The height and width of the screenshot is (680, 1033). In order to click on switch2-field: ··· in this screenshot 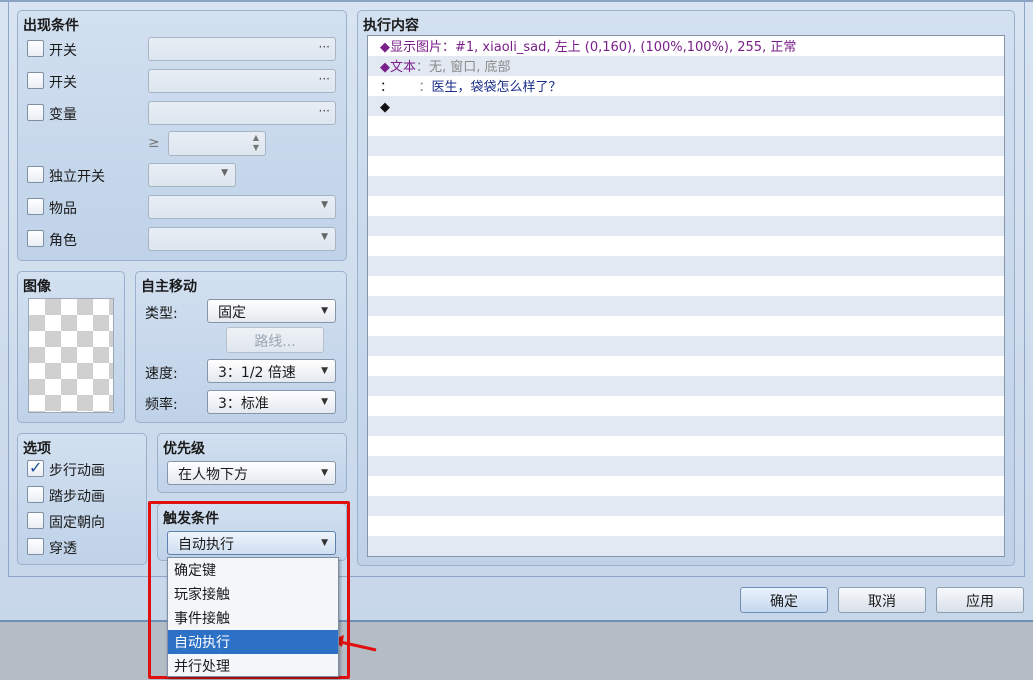, I will do `click(242, 81)`.